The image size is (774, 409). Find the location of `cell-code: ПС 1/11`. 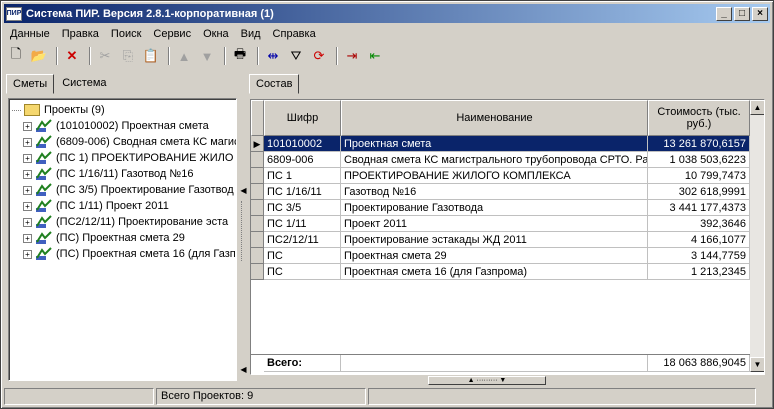

cell-code: ПС 1/11 is located at coordinates (302, 224).